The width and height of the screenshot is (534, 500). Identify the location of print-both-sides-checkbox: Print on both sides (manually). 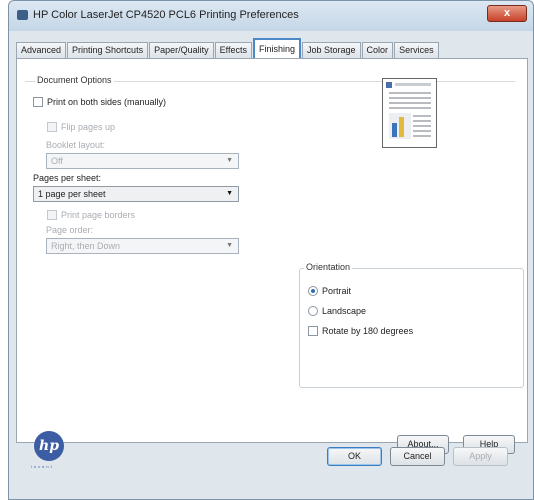
(99, 102).